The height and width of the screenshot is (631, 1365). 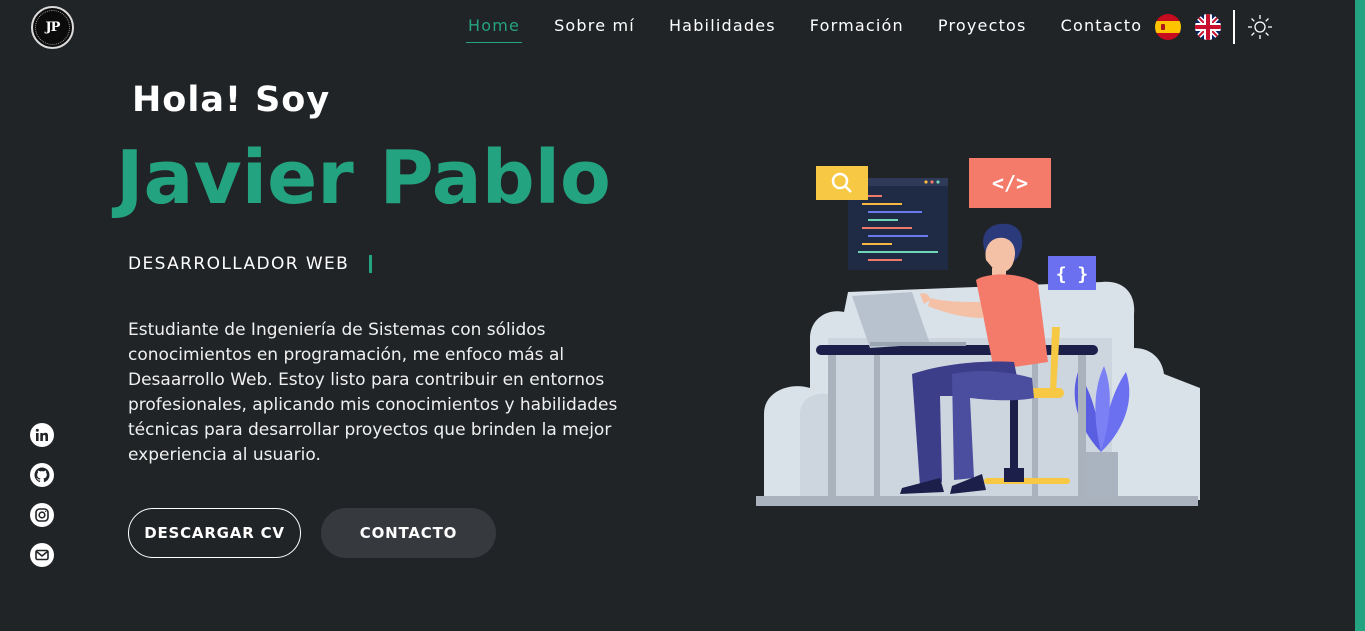 What do you see at coordinates (982, 29) in the screenshot?
I see `nav-proyectos: Proyectos` at bounding box center [982, 29].